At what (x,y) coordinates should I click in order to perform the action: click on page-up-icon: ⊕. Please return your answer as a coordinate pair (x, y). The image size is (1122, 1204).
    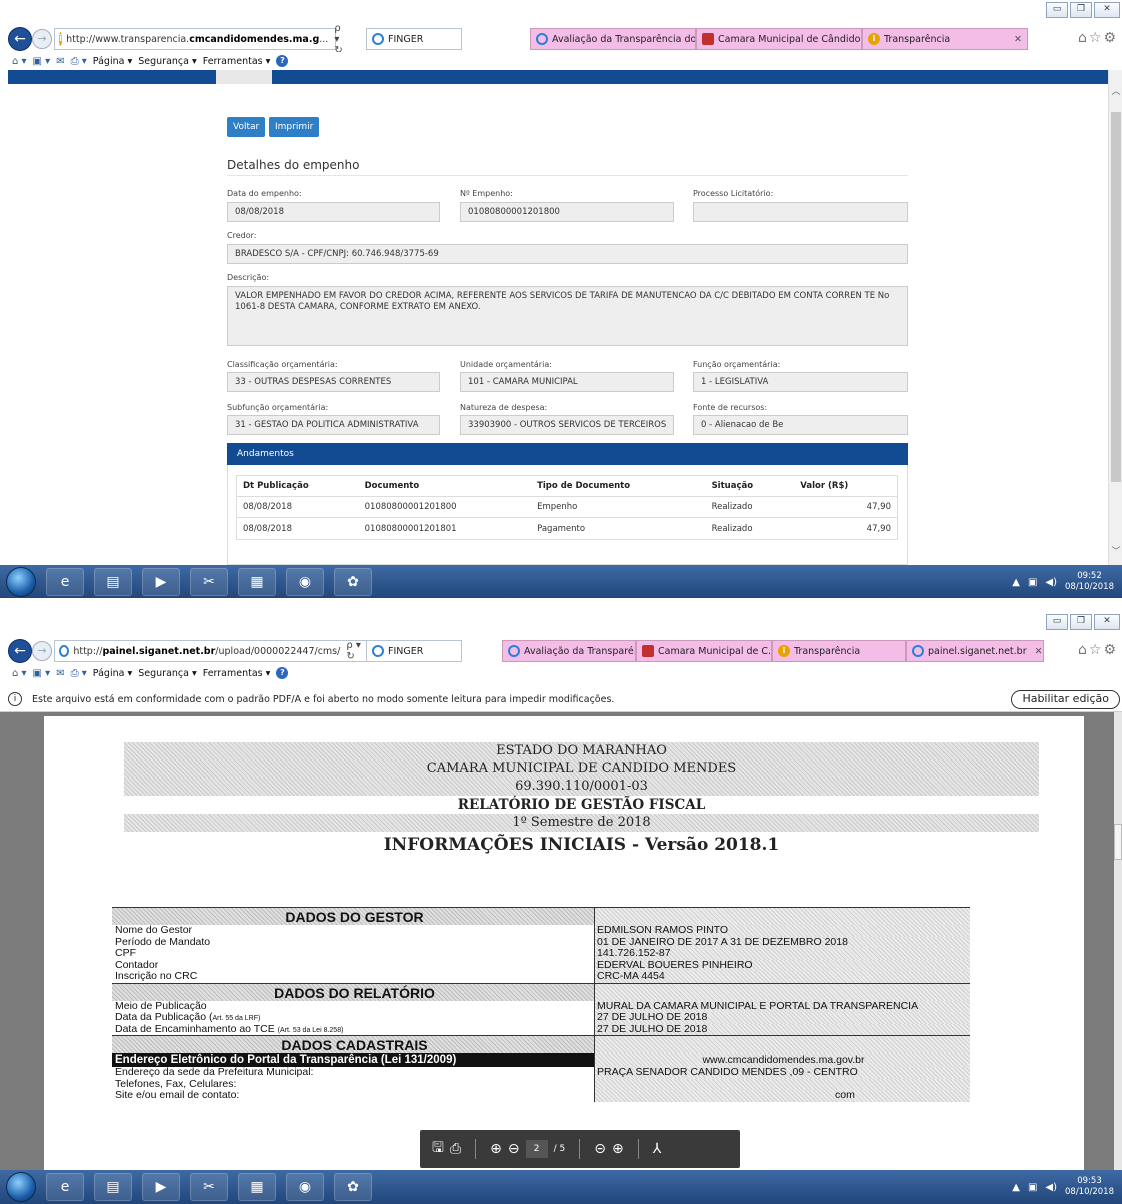
    Looking at the image, I should click on (496, 1149).